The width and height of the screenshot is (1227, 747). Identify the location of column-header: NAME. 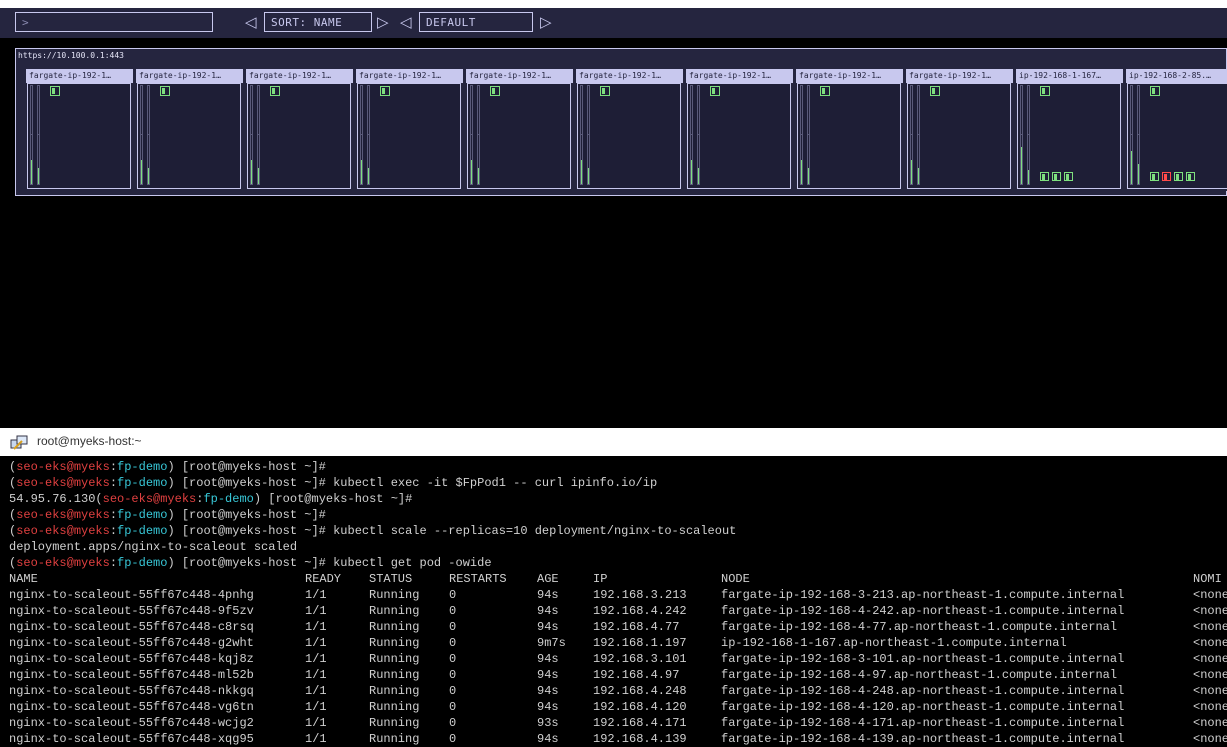
(23, 579).